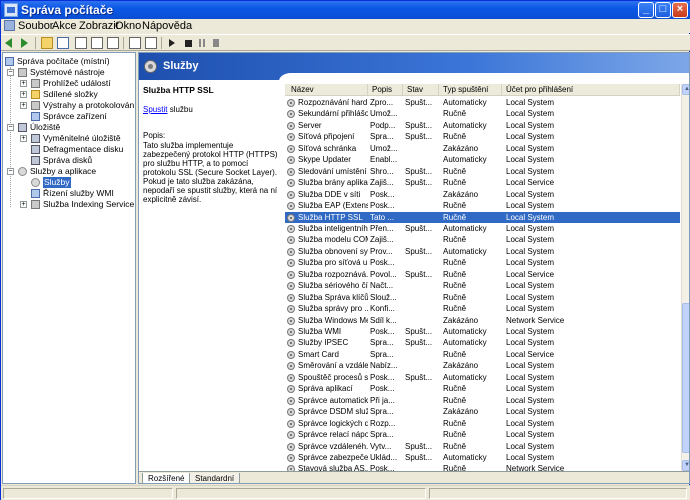  Describe the element at coordinates (646, 10) in the screenshot. I see `minimize-button: _` at that location.